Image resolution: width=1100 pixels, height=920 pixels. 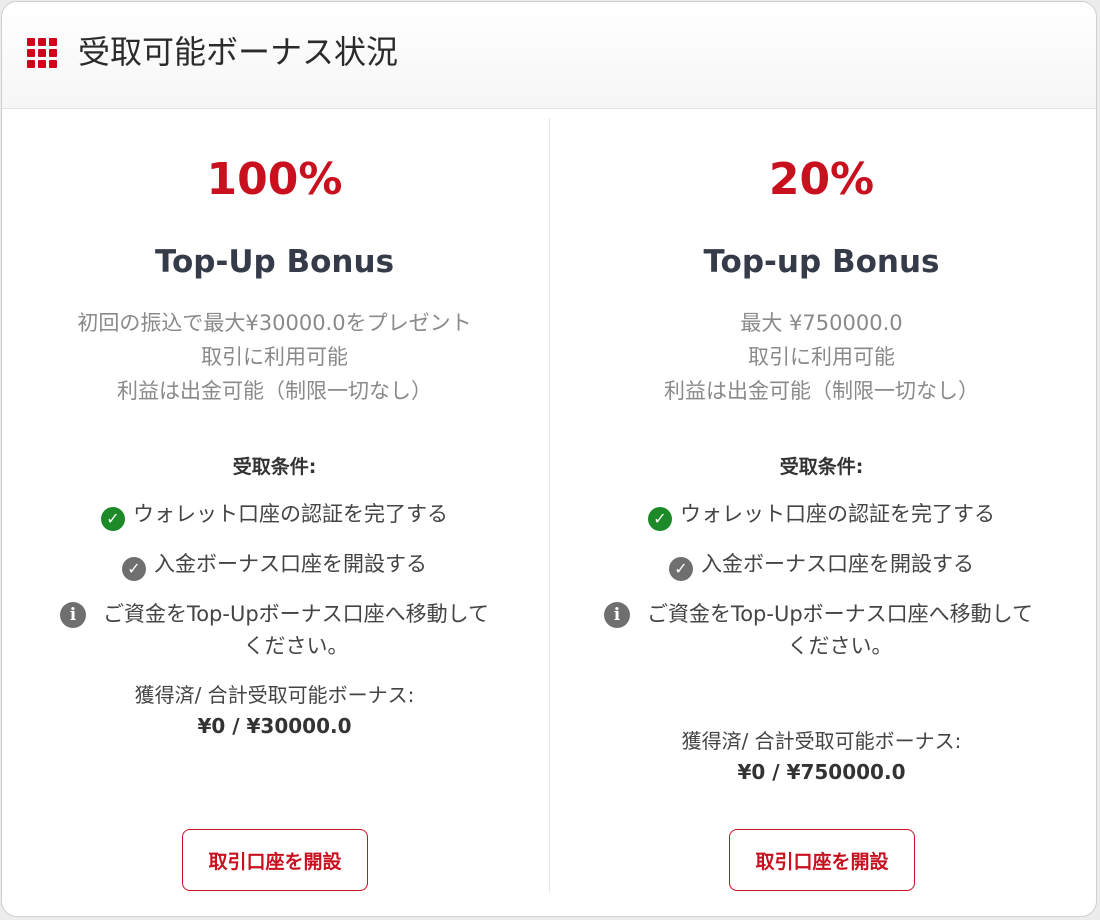 I want to click on grid-icon, so click(x=42, y=53).